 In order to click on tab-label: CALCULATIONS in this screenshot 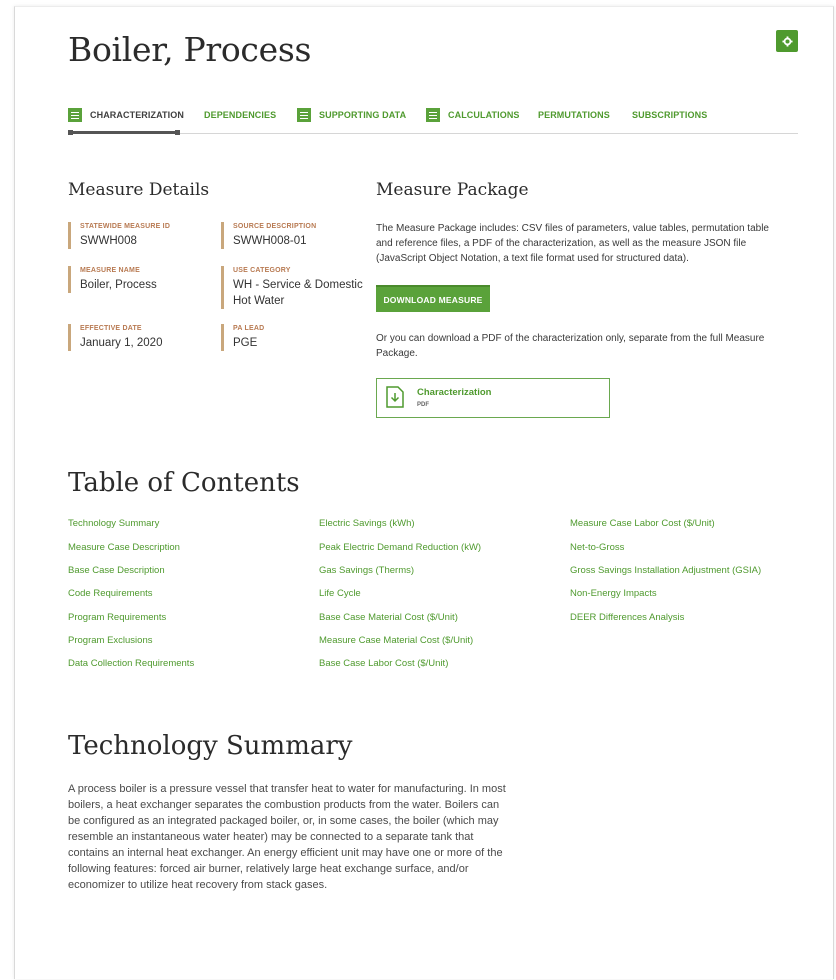, I will do `click(484, 115)`.